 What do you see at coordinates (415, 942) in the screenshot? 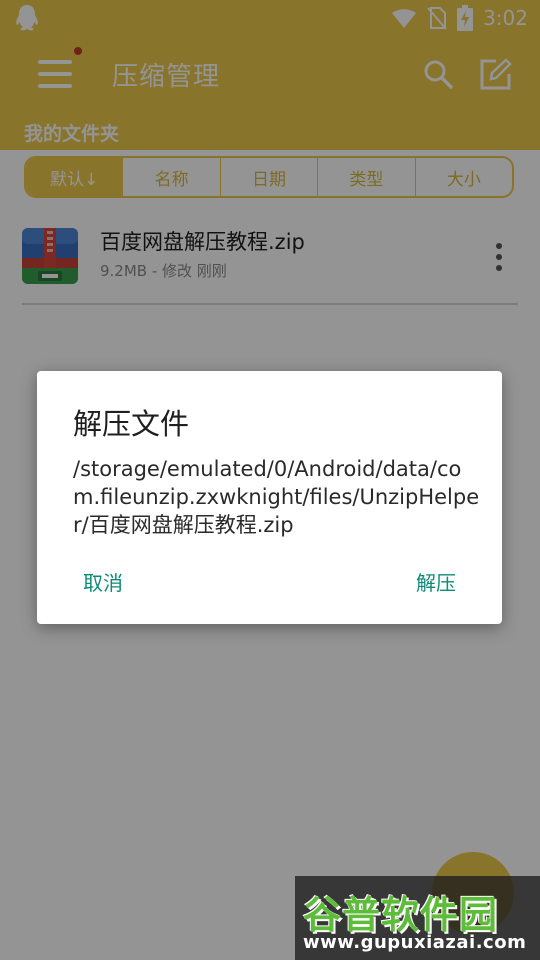
I see `watermark-url: www.gupuxiazai.com` at bounding box center [415, 942].